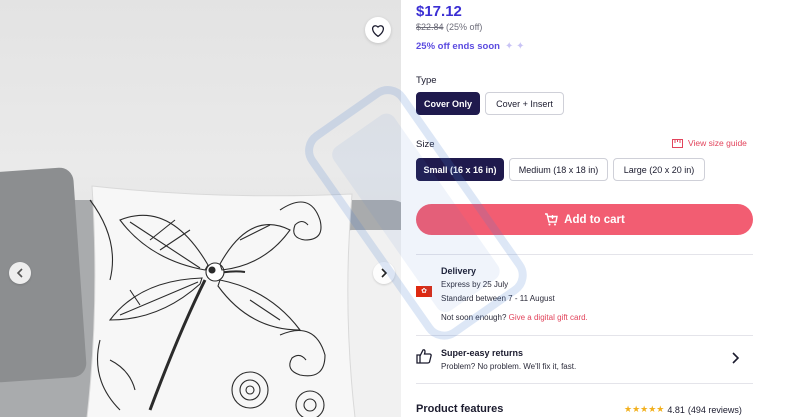  What do you see at coordinates (714, 409) in the screenshot?
I see `rating-count: (494 reviews)` at bounding box center [714, 409].